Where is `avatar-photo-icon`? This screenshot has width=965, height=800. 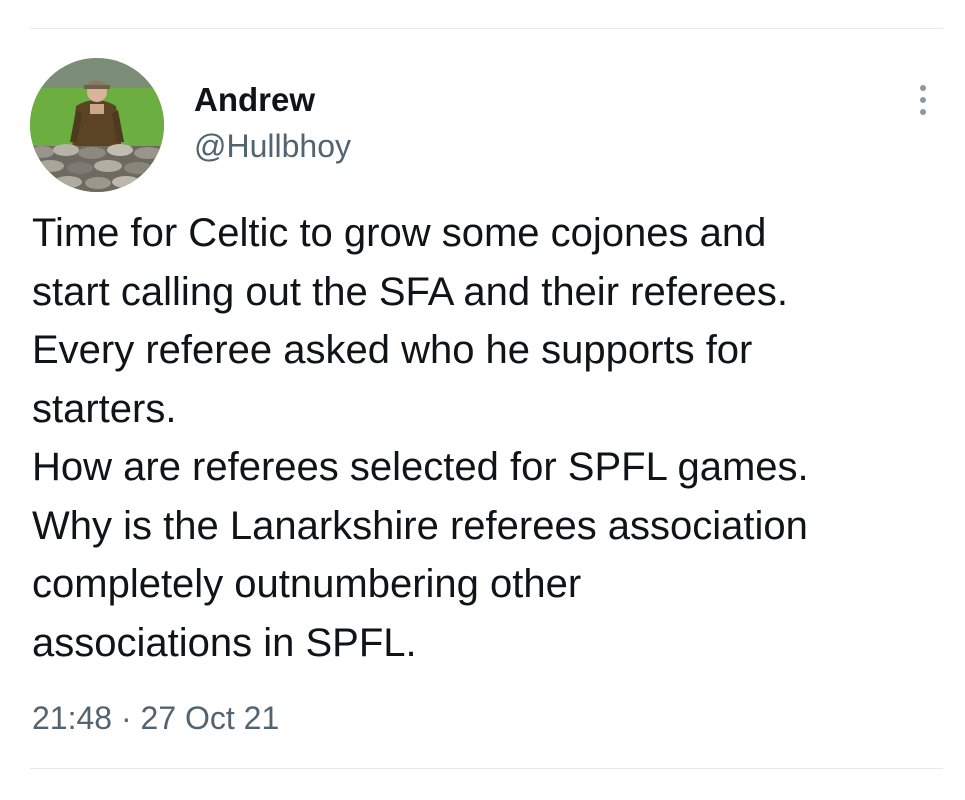
avatar-photo-icon is located at coordinates (97, 125).